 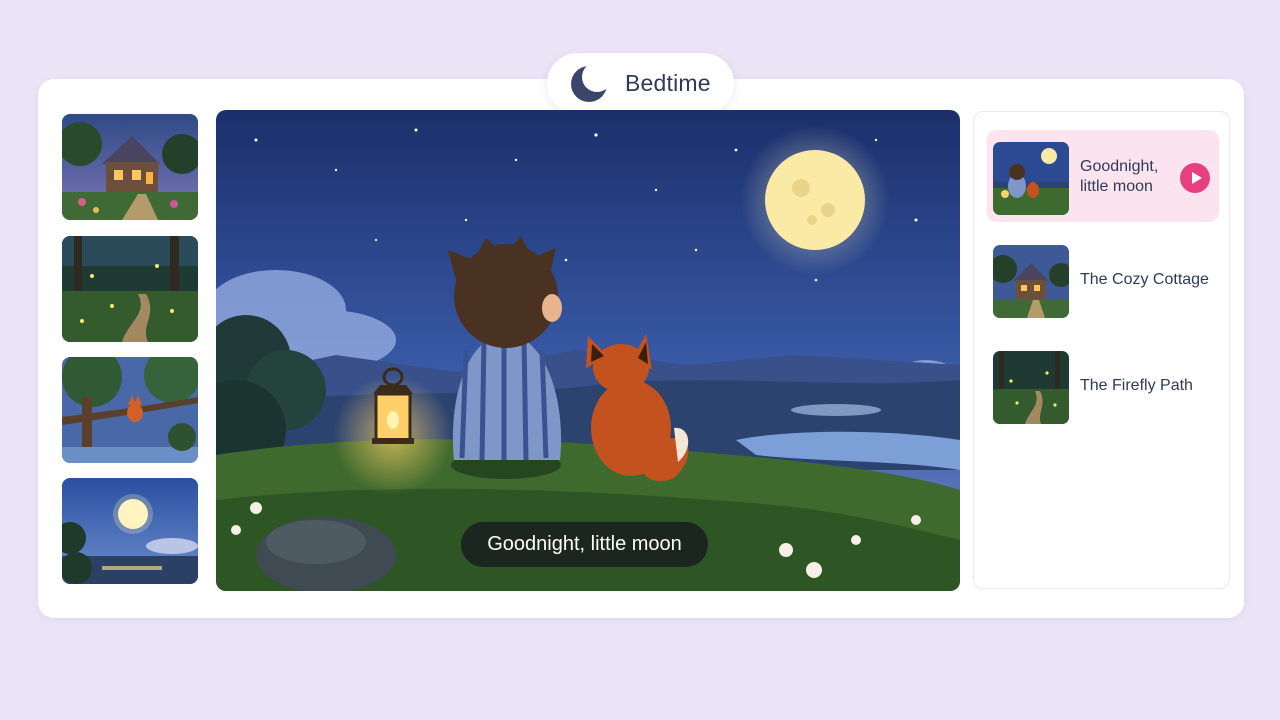 I want to click on firefly-path-small-thumbnail, so click(x=1031, y=387).